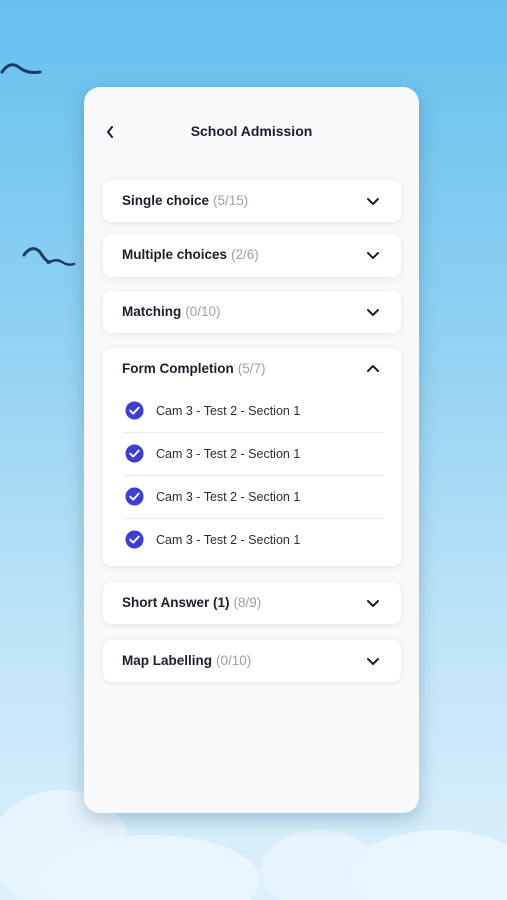 This screenshot has height=900, width=507. I want to click on section-single-choice: Single choice (5/15), so click(252, 201).